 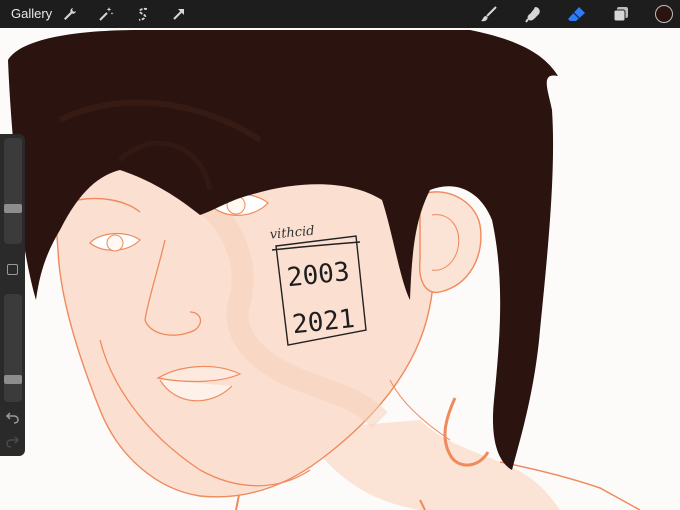 I want to click on redo-icon, so click(x=12, y=441).